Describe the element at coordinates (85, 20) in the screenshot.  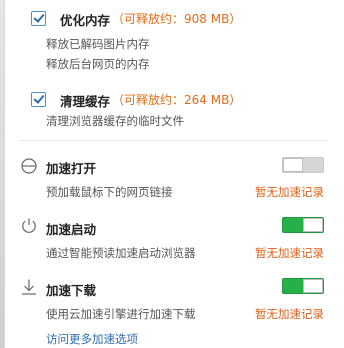
I see `optimize-memory-title: 优化内存` at that location.